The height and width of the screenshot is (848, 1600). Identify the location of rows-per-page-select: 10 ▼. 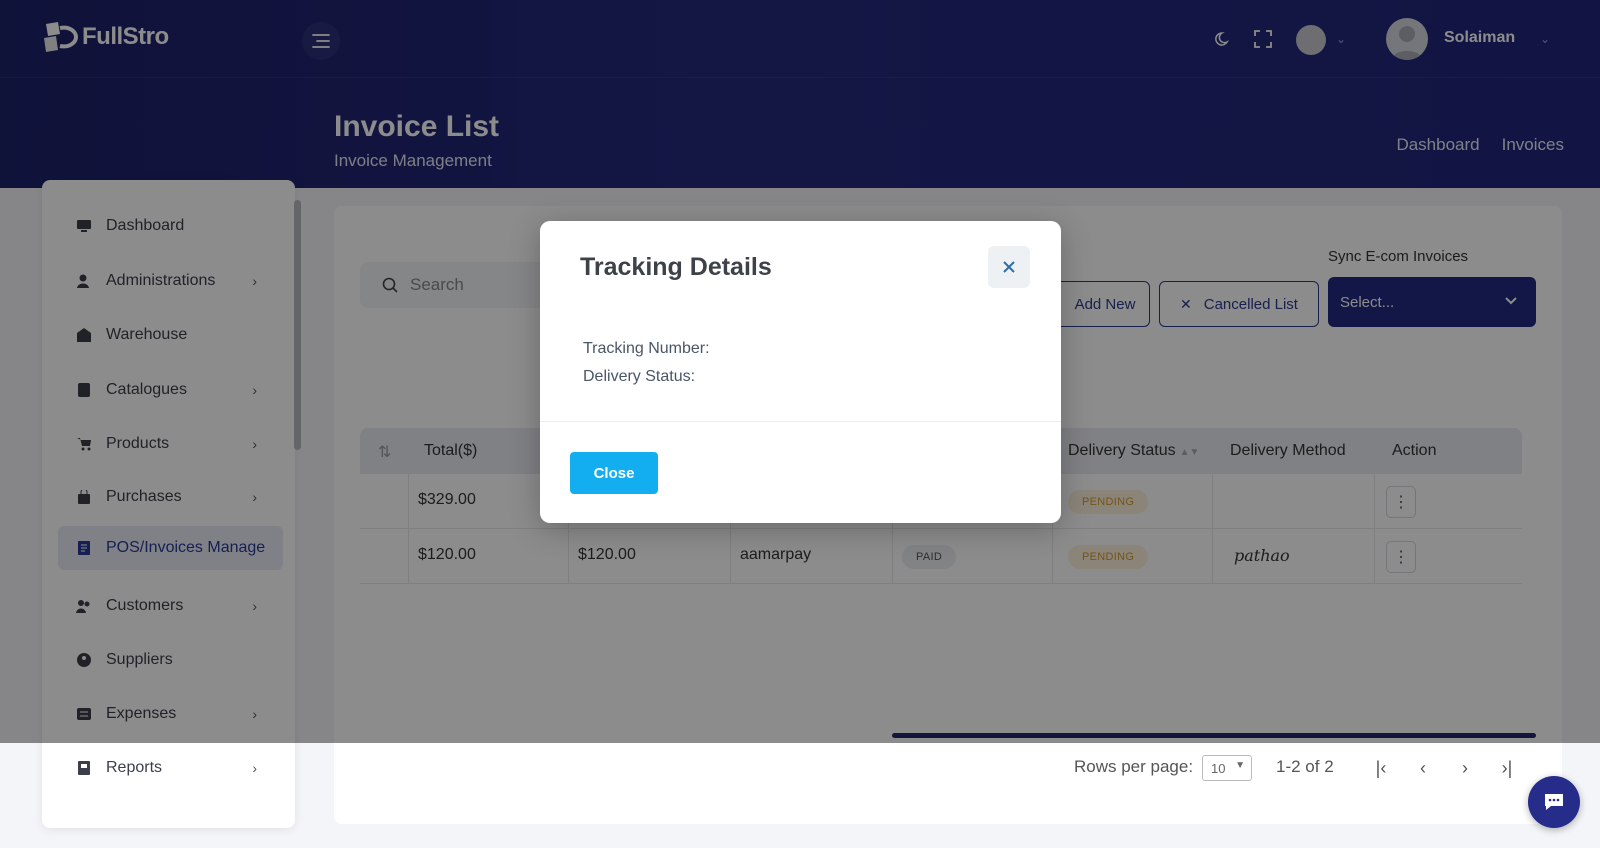
(1227, 768).